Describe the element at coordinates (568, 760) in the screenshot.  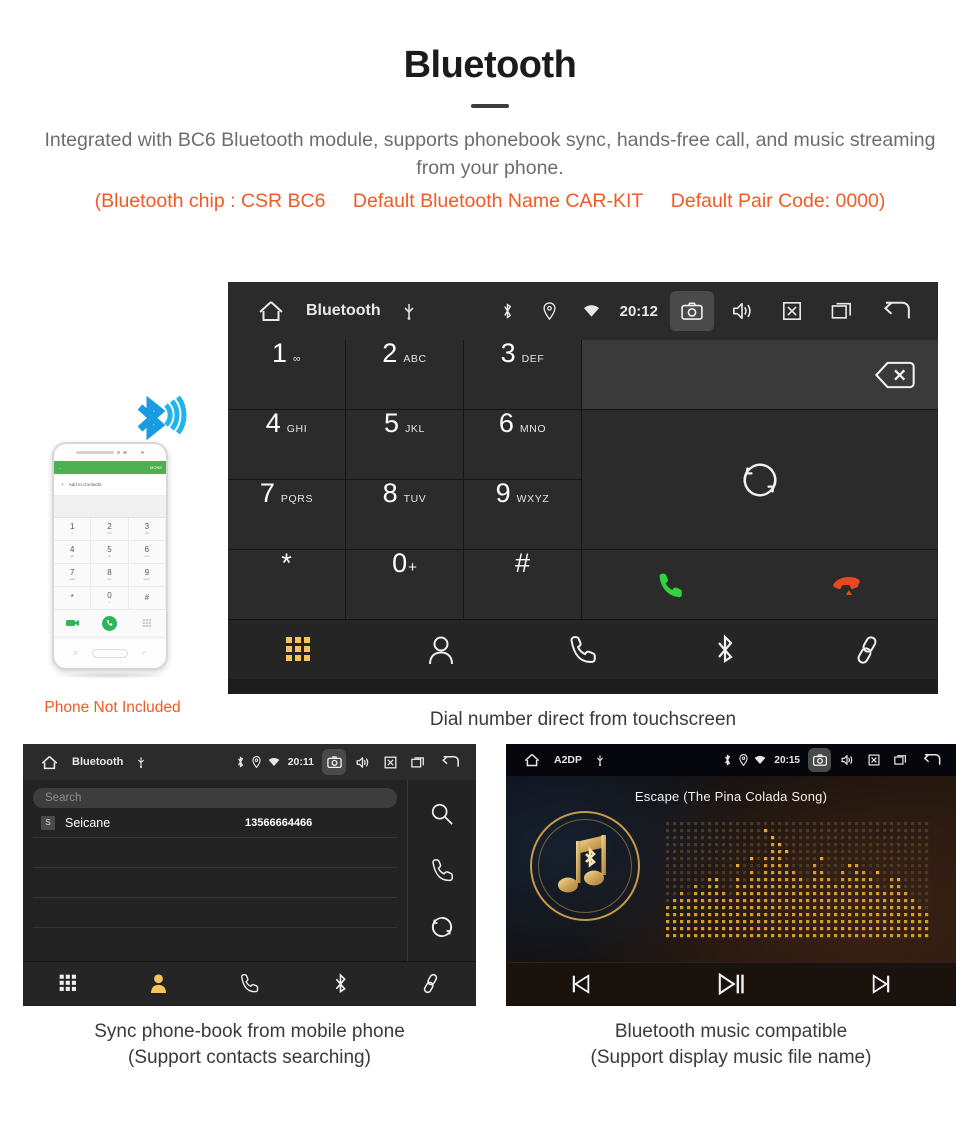
I see `music-title: A2DP` at that location.